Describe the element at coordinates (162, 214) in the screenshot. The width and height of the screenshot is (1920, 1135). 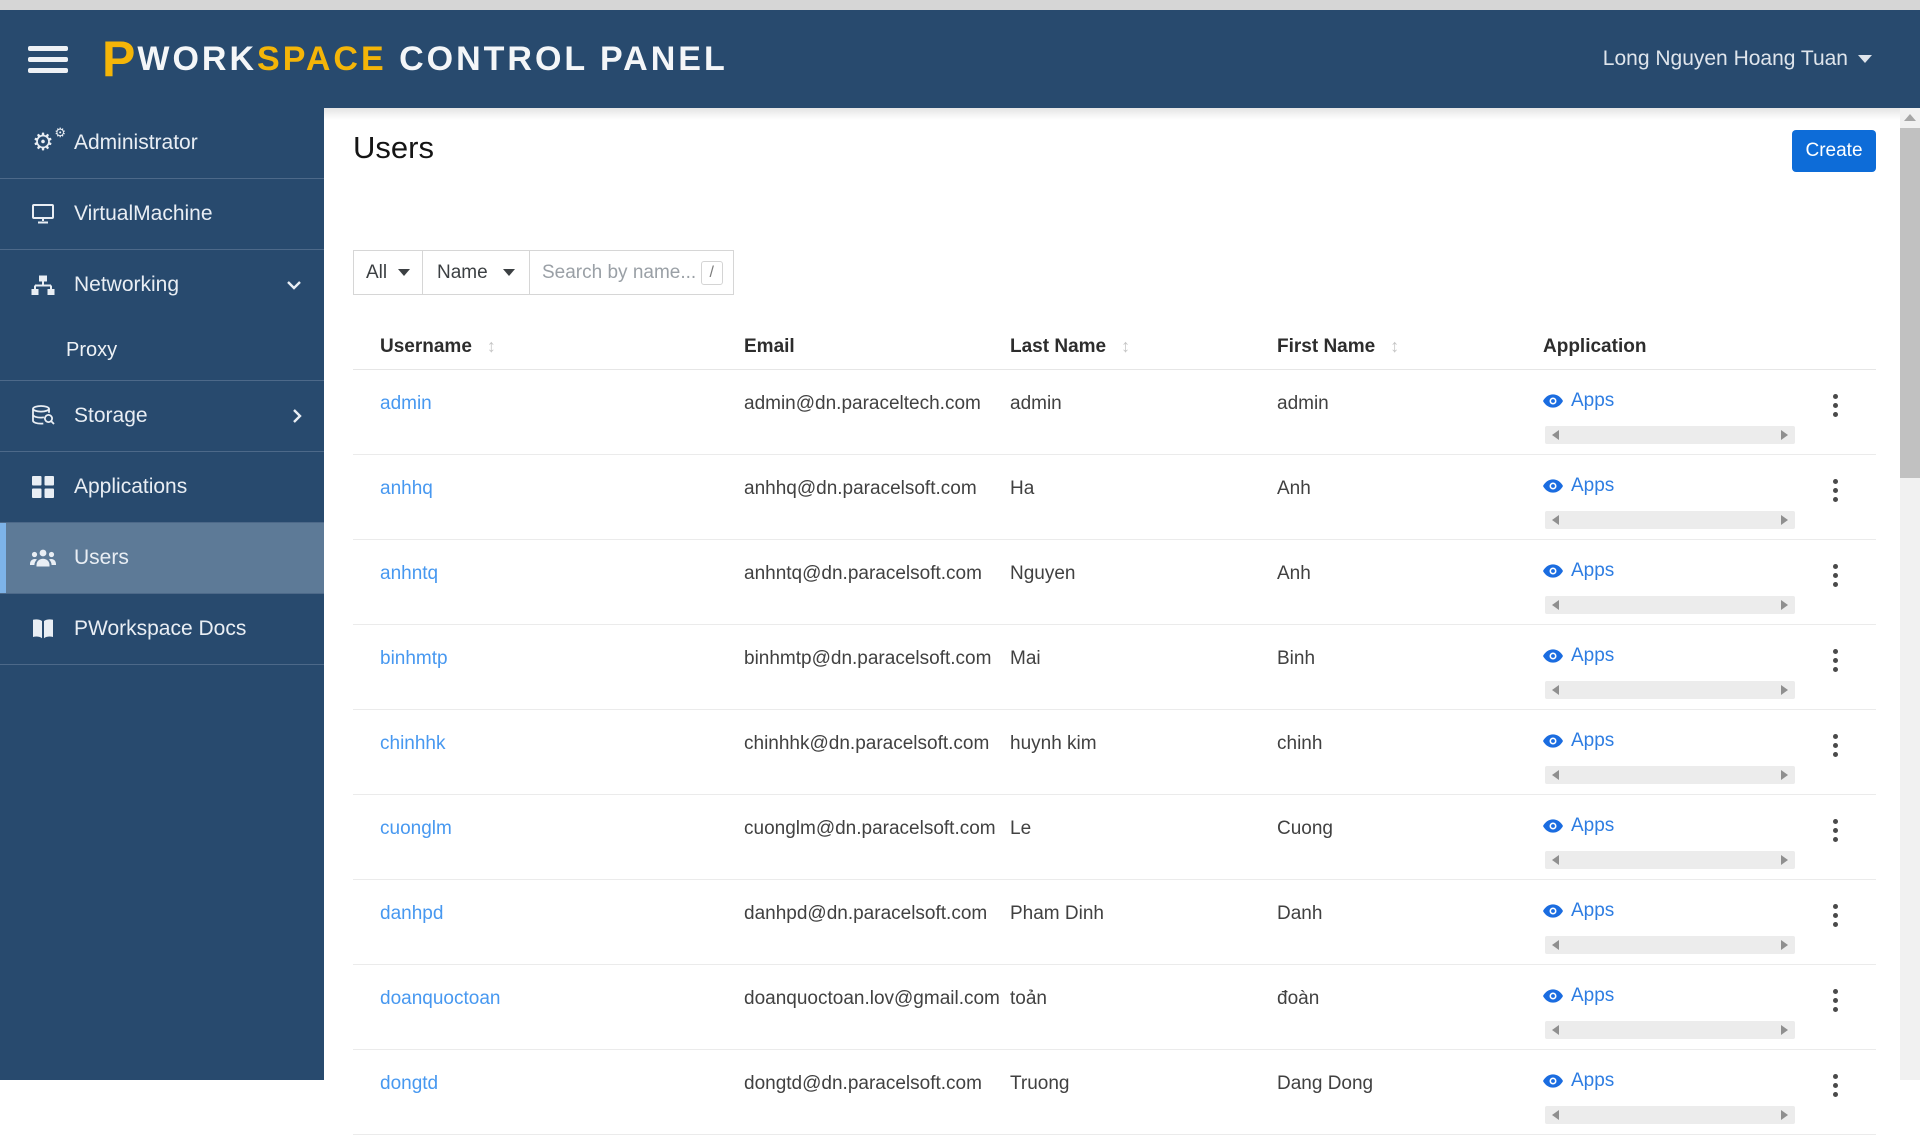
I see `sidebar-item-virtualmachine: VirtualMachine` at that location.